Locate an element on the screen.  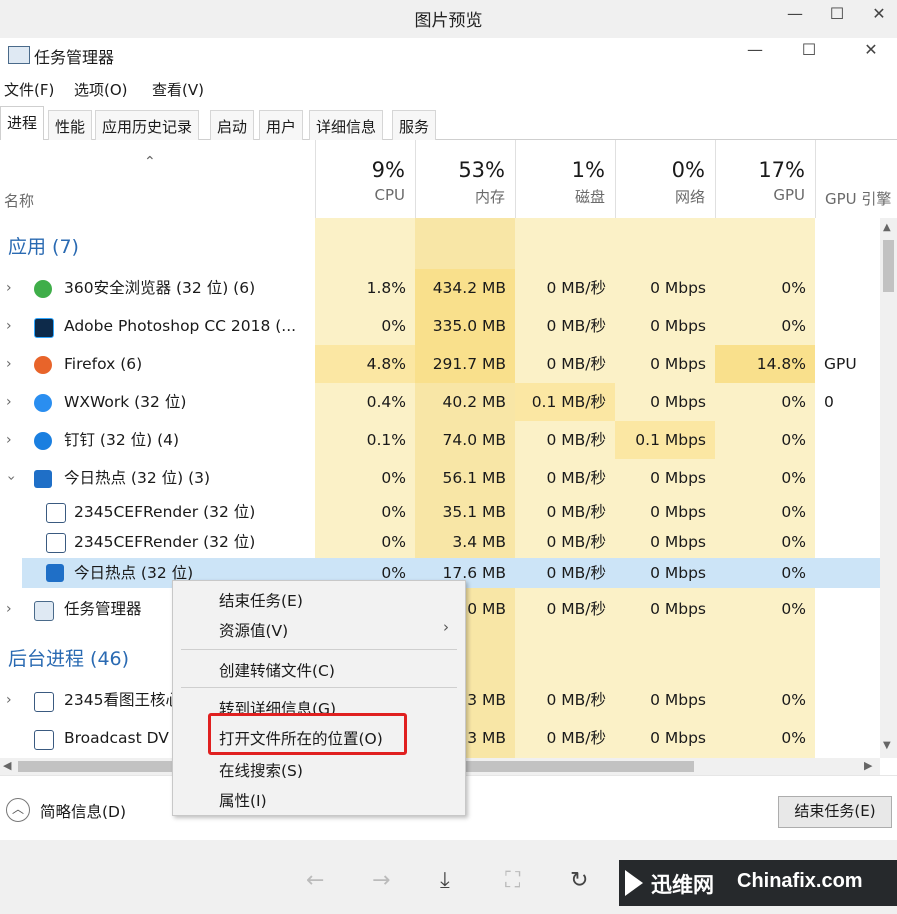
next-icon: → is located at coordinates (381, 880).